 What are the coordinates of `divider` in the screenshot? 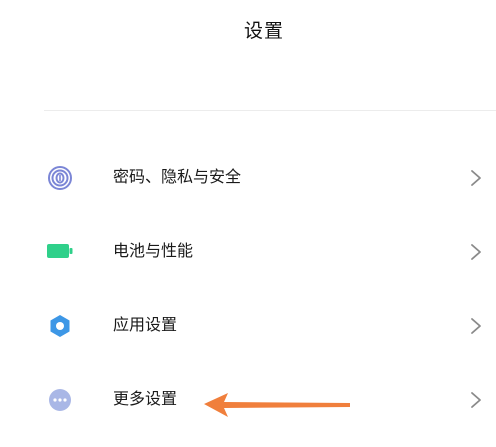 It's located at (270, 110).